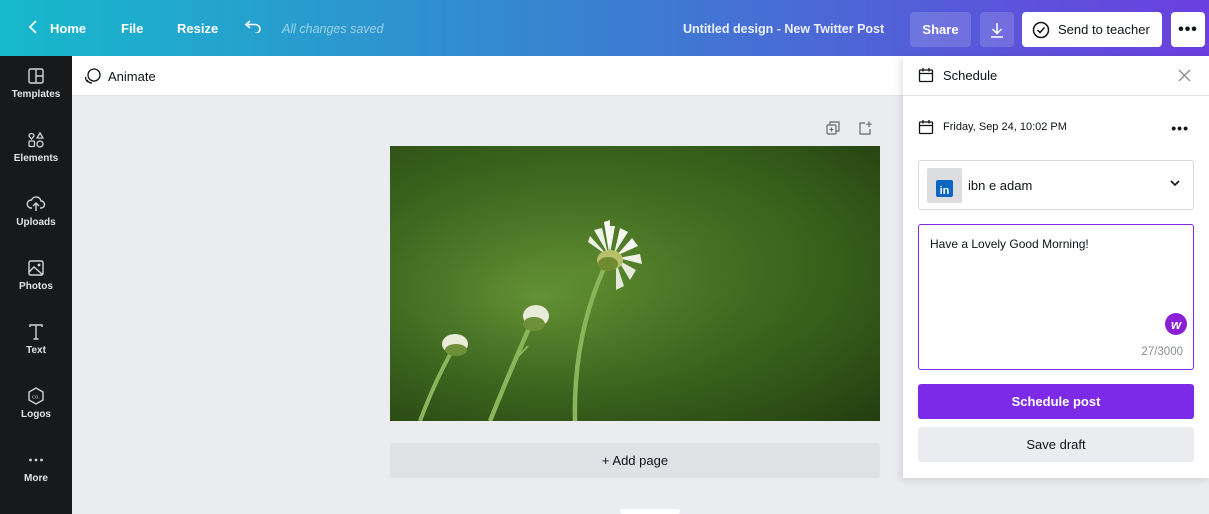 Image resolution: width=1209 pixels, height=514 pixels. I want to click on datetime-options-button: •••, so click(1180, 128).